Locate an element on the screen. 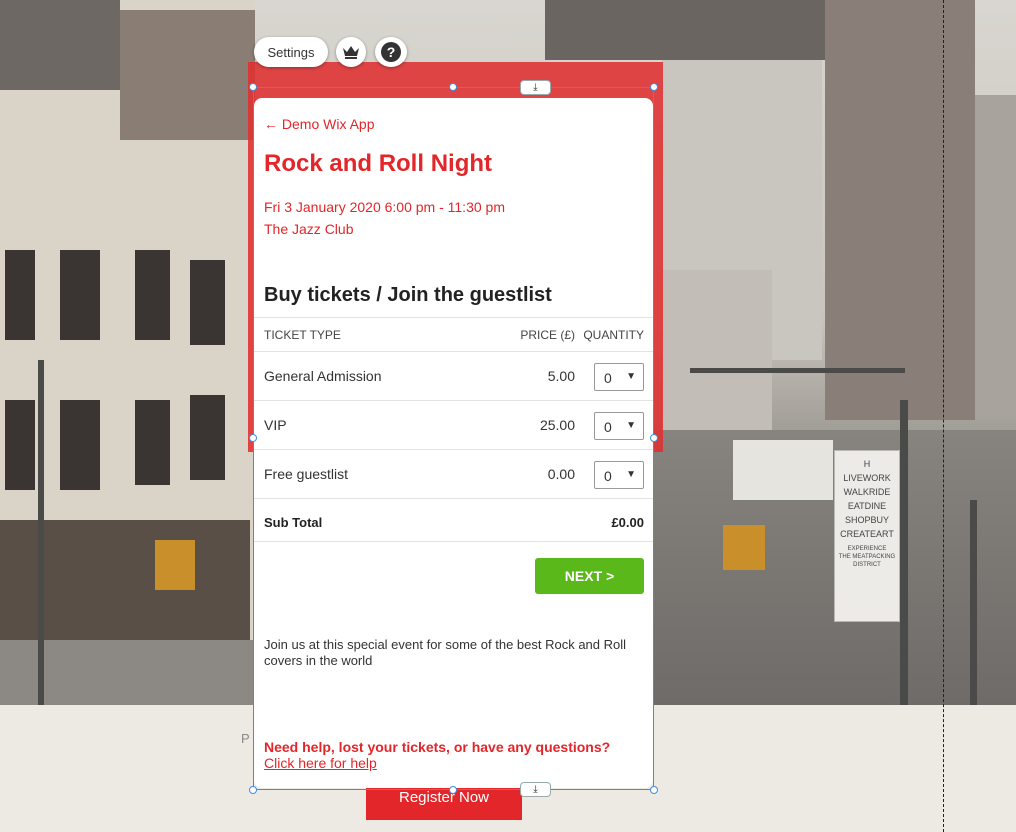  question-icon: ? is located at coordinates (391, 52).